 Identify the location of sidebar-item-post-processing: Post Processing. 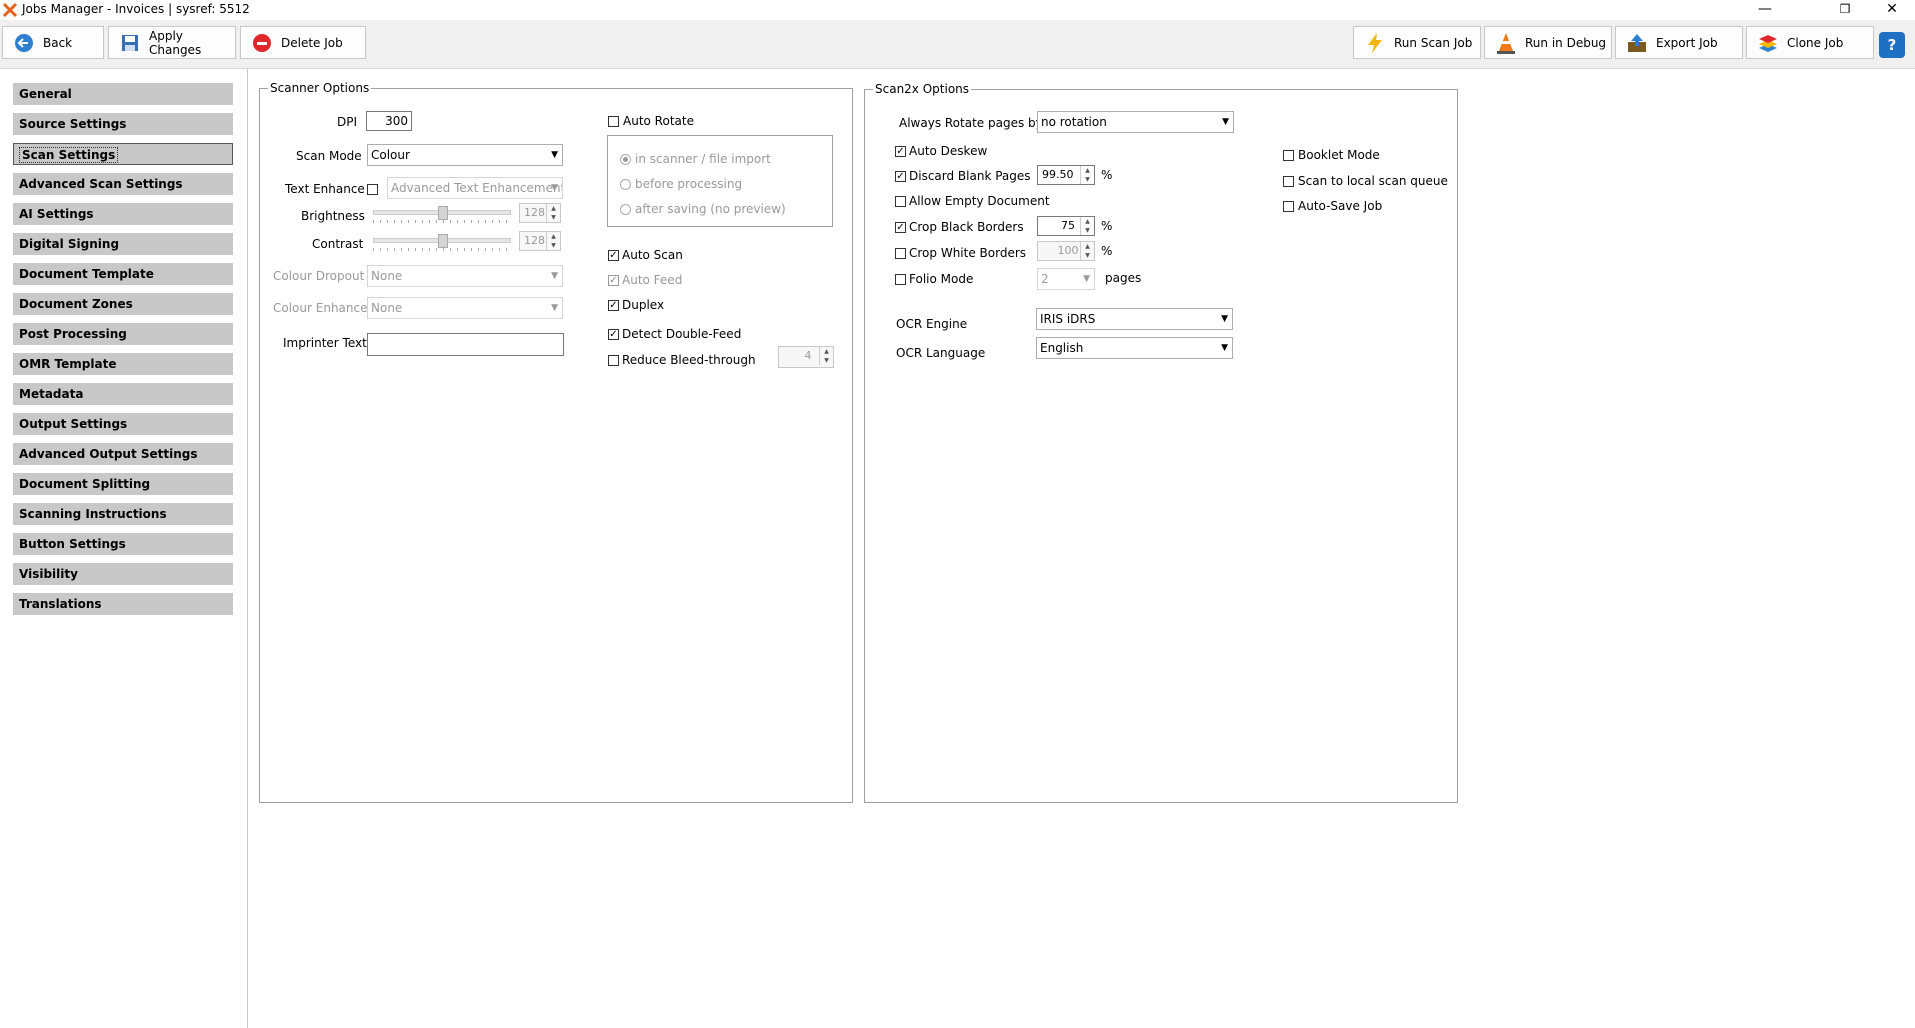
(123, 334).